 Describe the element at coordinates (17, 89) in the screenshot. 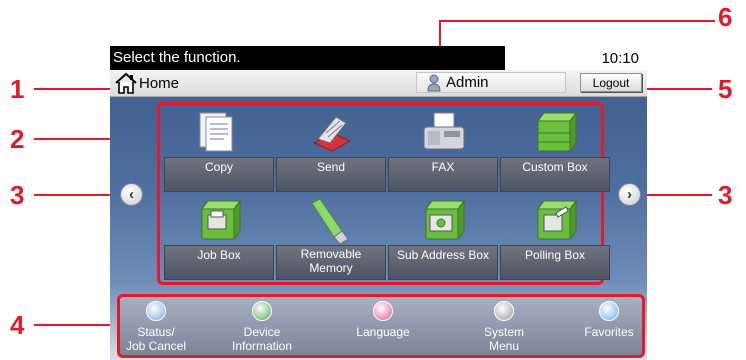

I see `callout-1: 1` at that location.